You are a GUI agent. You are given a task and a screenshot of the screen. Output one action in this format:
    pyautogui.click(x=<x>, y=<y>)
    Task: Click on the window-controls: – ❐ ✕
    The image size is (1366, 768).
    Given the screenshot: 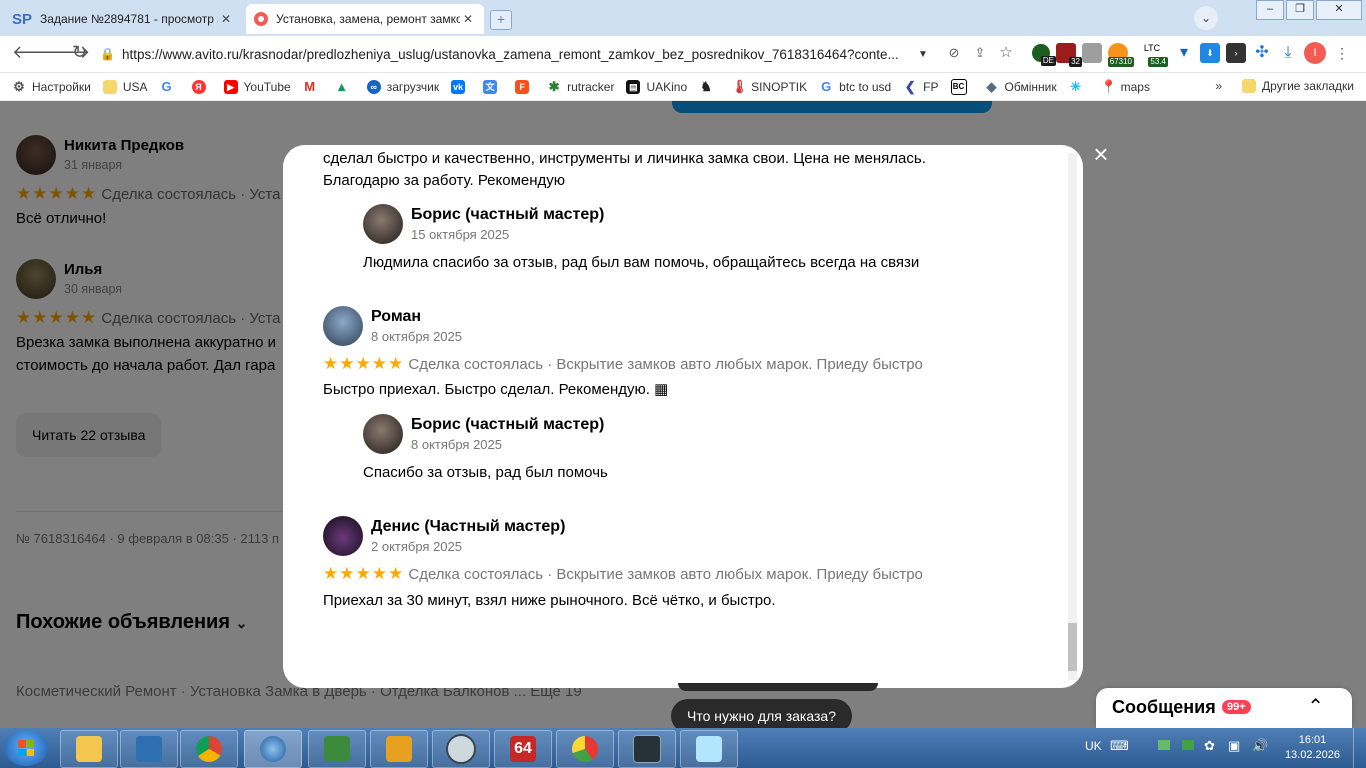 What is the action you would take?
    pyautogui.click(x=1309, y=10)
    